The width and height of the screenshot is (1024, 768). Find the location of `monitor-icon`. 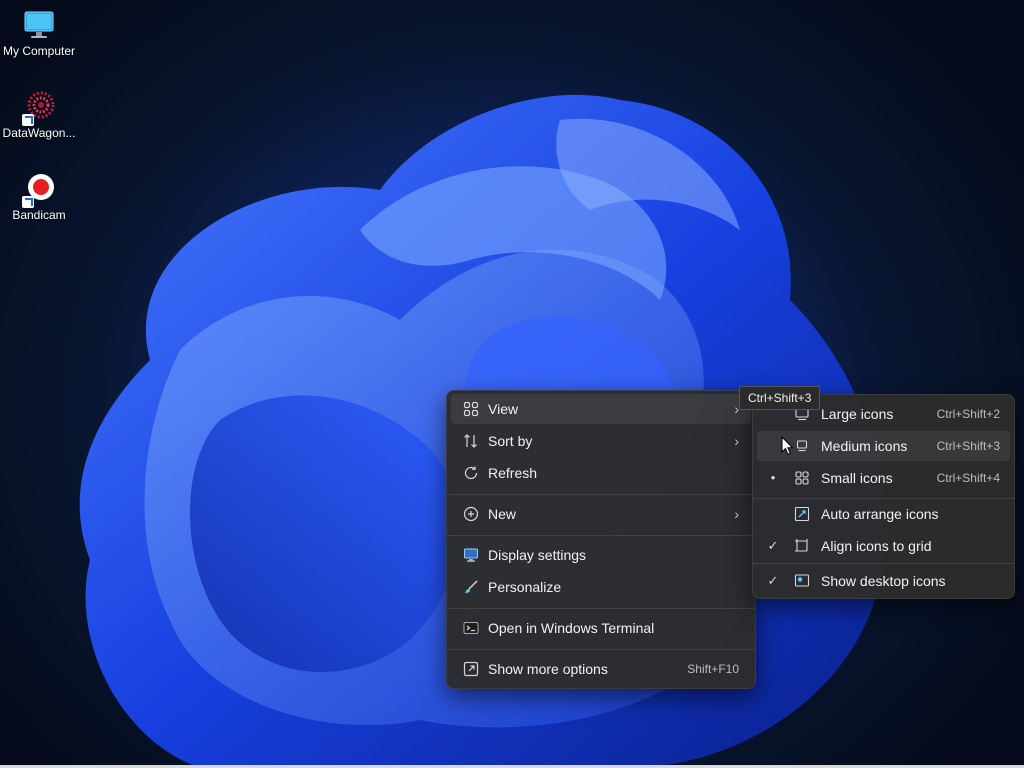

monitor-icon is located at coordinates (39, 25).